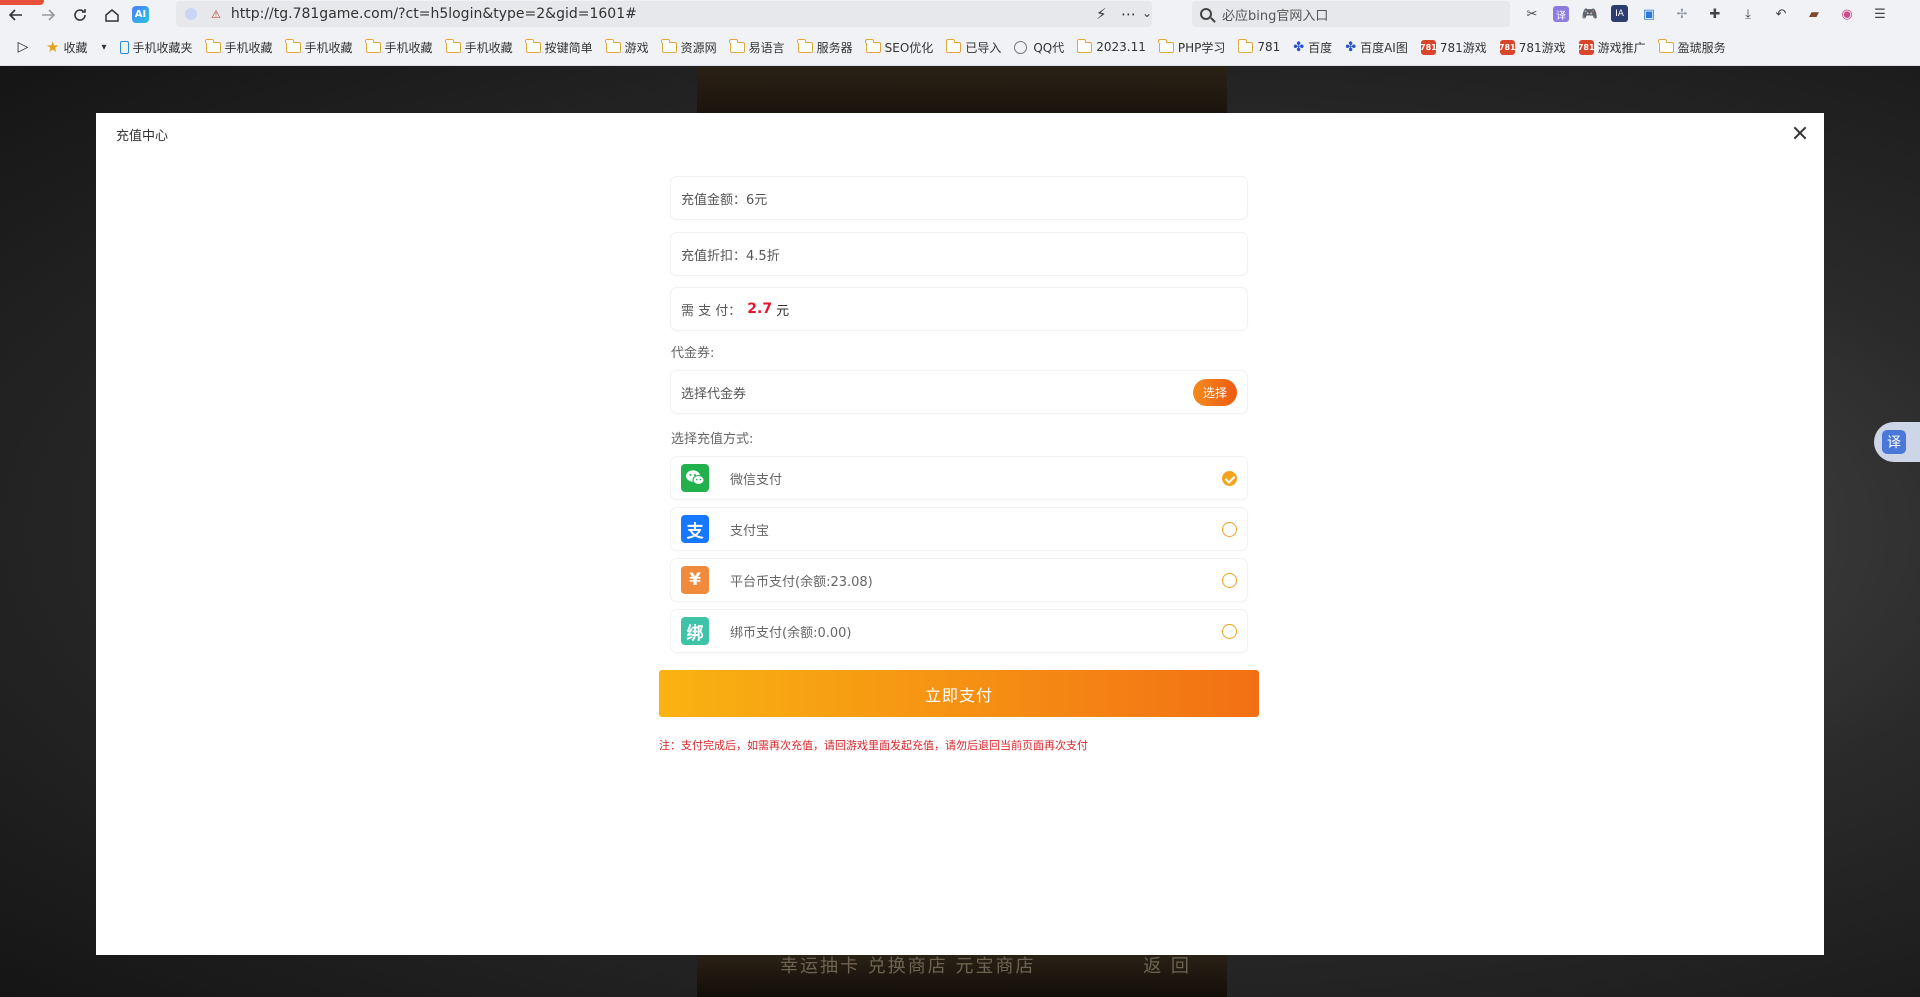 The height and width of the screenshot is (997, 1920). Describe the element at coordinates (1463, 47) in the screenshot. I see `bookmark-label: 781游戏` at that location.